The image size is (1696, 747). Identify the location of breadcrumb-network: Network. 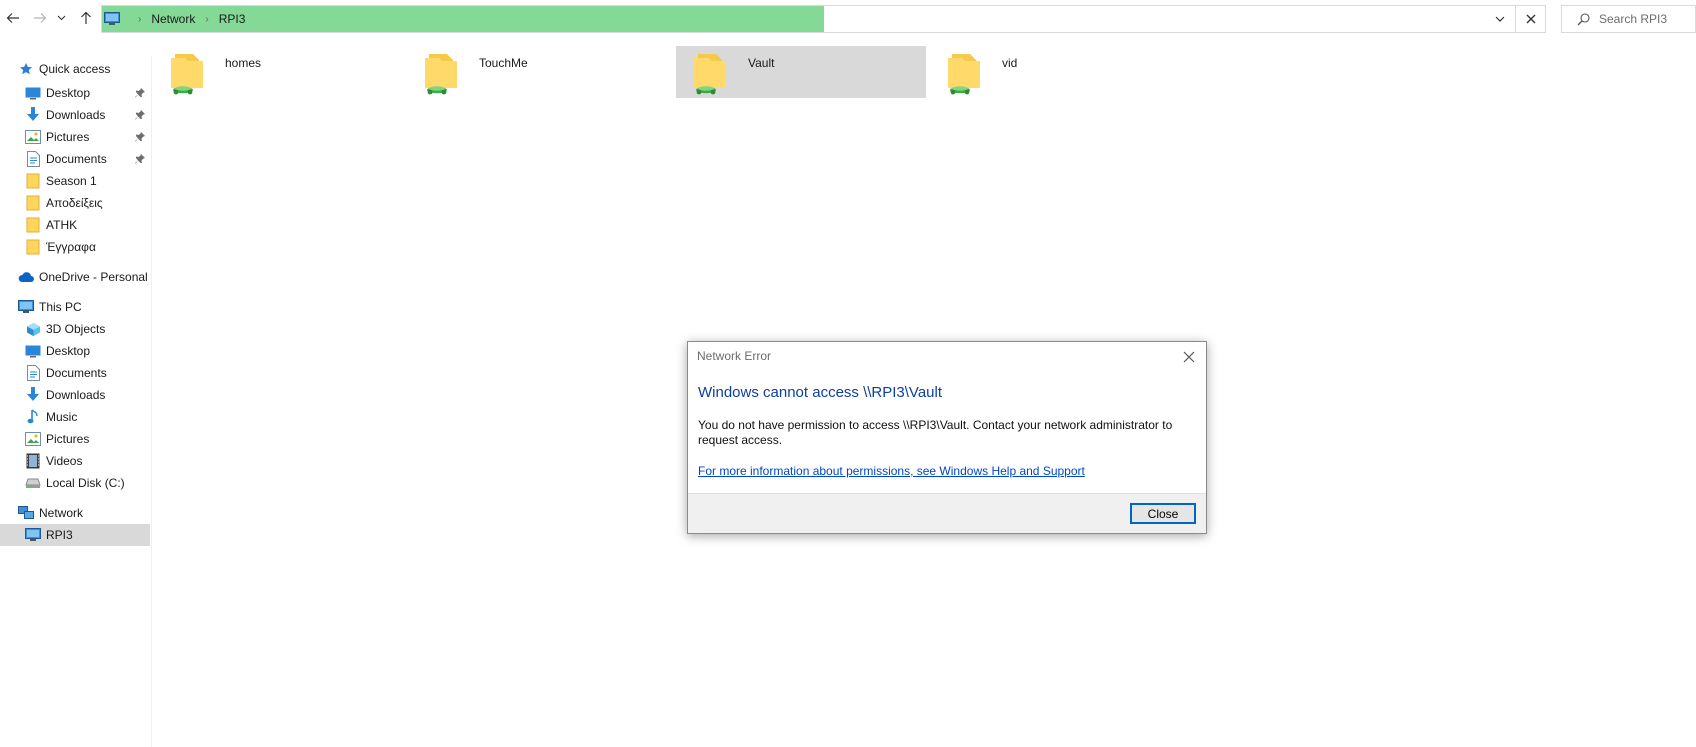
(173, 19).